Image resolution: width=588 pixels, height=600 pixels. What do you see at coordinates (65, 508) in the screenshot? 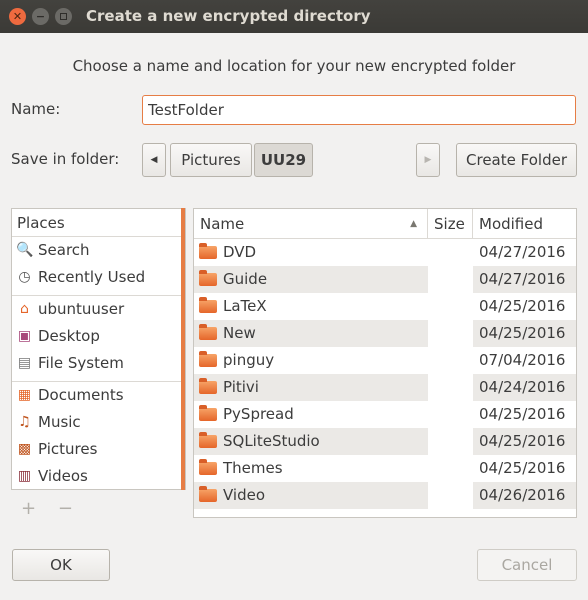
I see `remove-place-button: −` at bounding box center [65, 508].